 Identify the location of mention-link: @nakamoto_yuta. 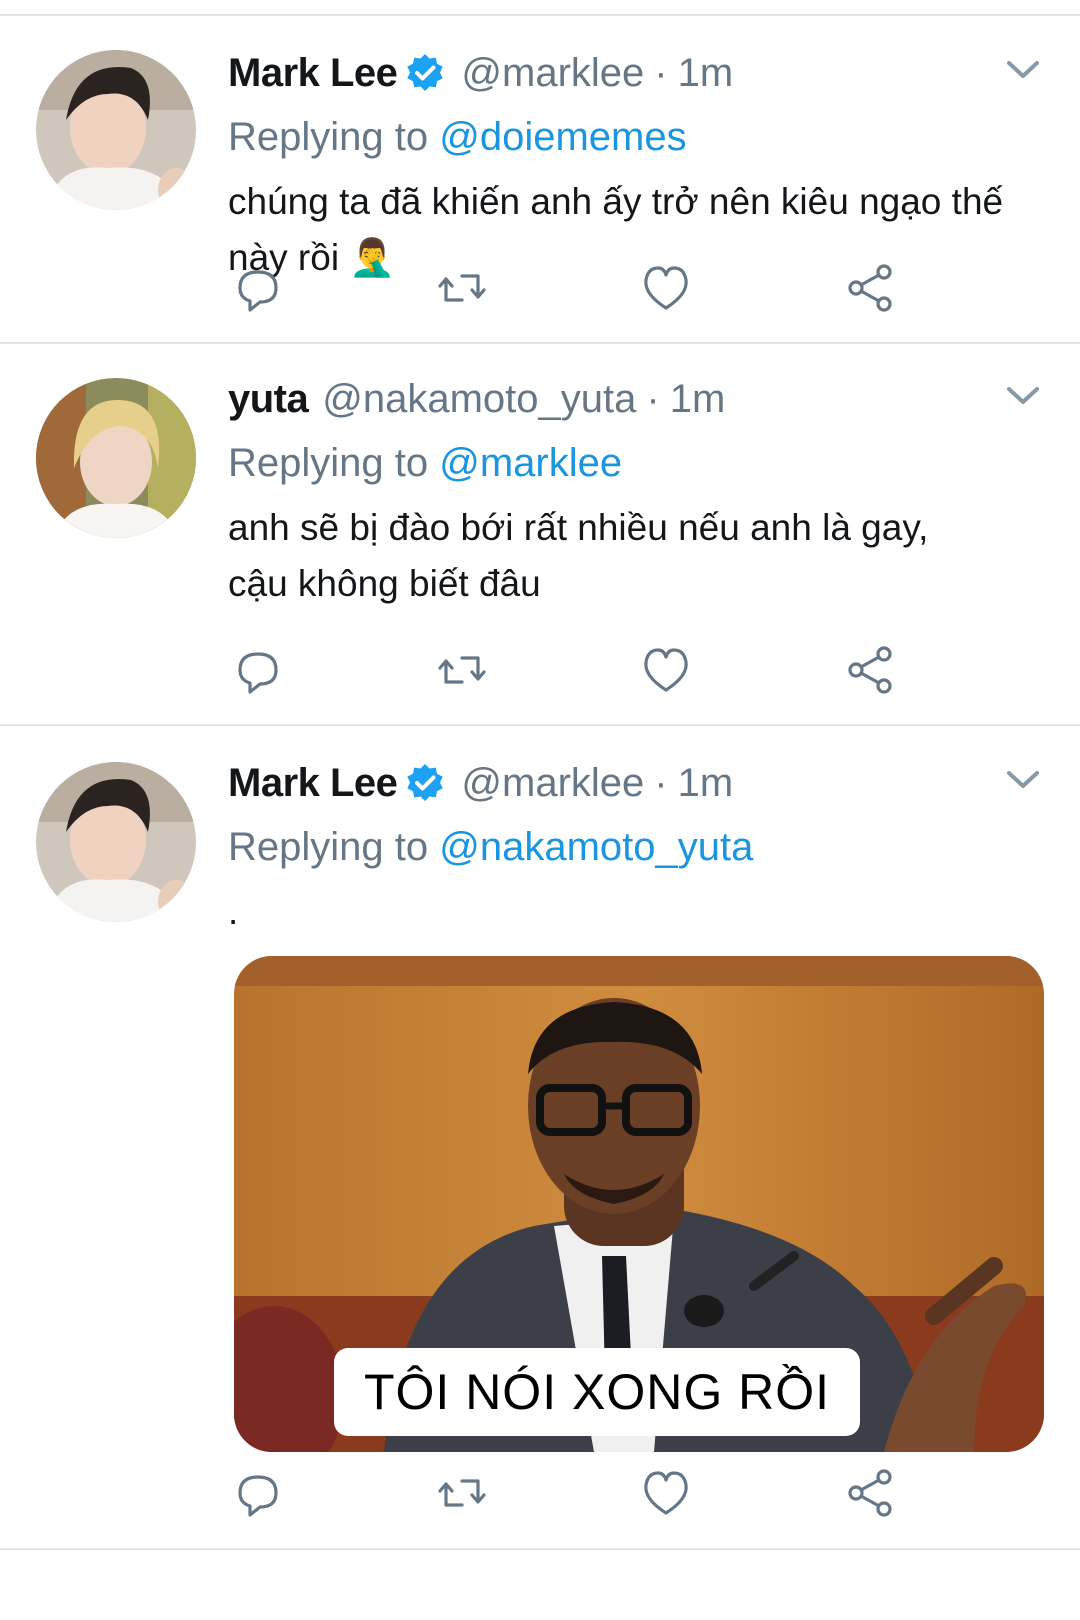
(596, 847).